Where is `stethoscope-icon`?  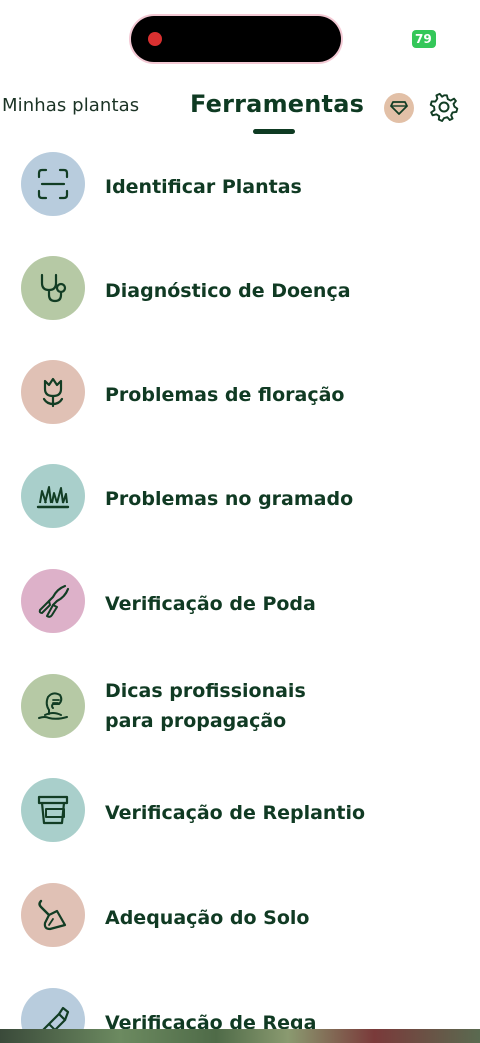 stethoscope-icon is located at coordinates (53, 288).